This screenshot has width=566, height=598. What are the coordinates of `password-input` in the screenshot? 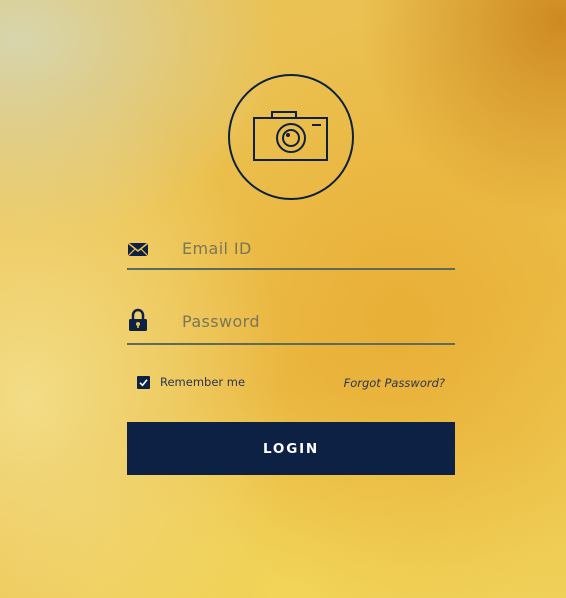 It's located at (312, 321).